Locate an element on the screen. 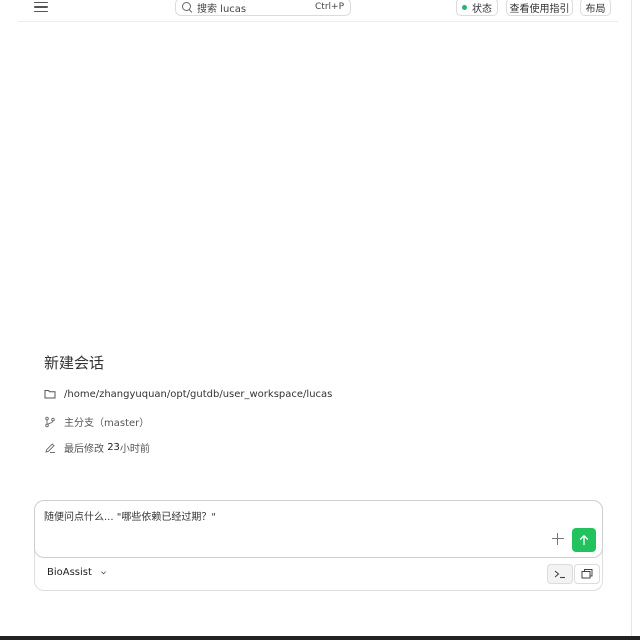  composer: BioAssist is located at coordinates (318, 545).